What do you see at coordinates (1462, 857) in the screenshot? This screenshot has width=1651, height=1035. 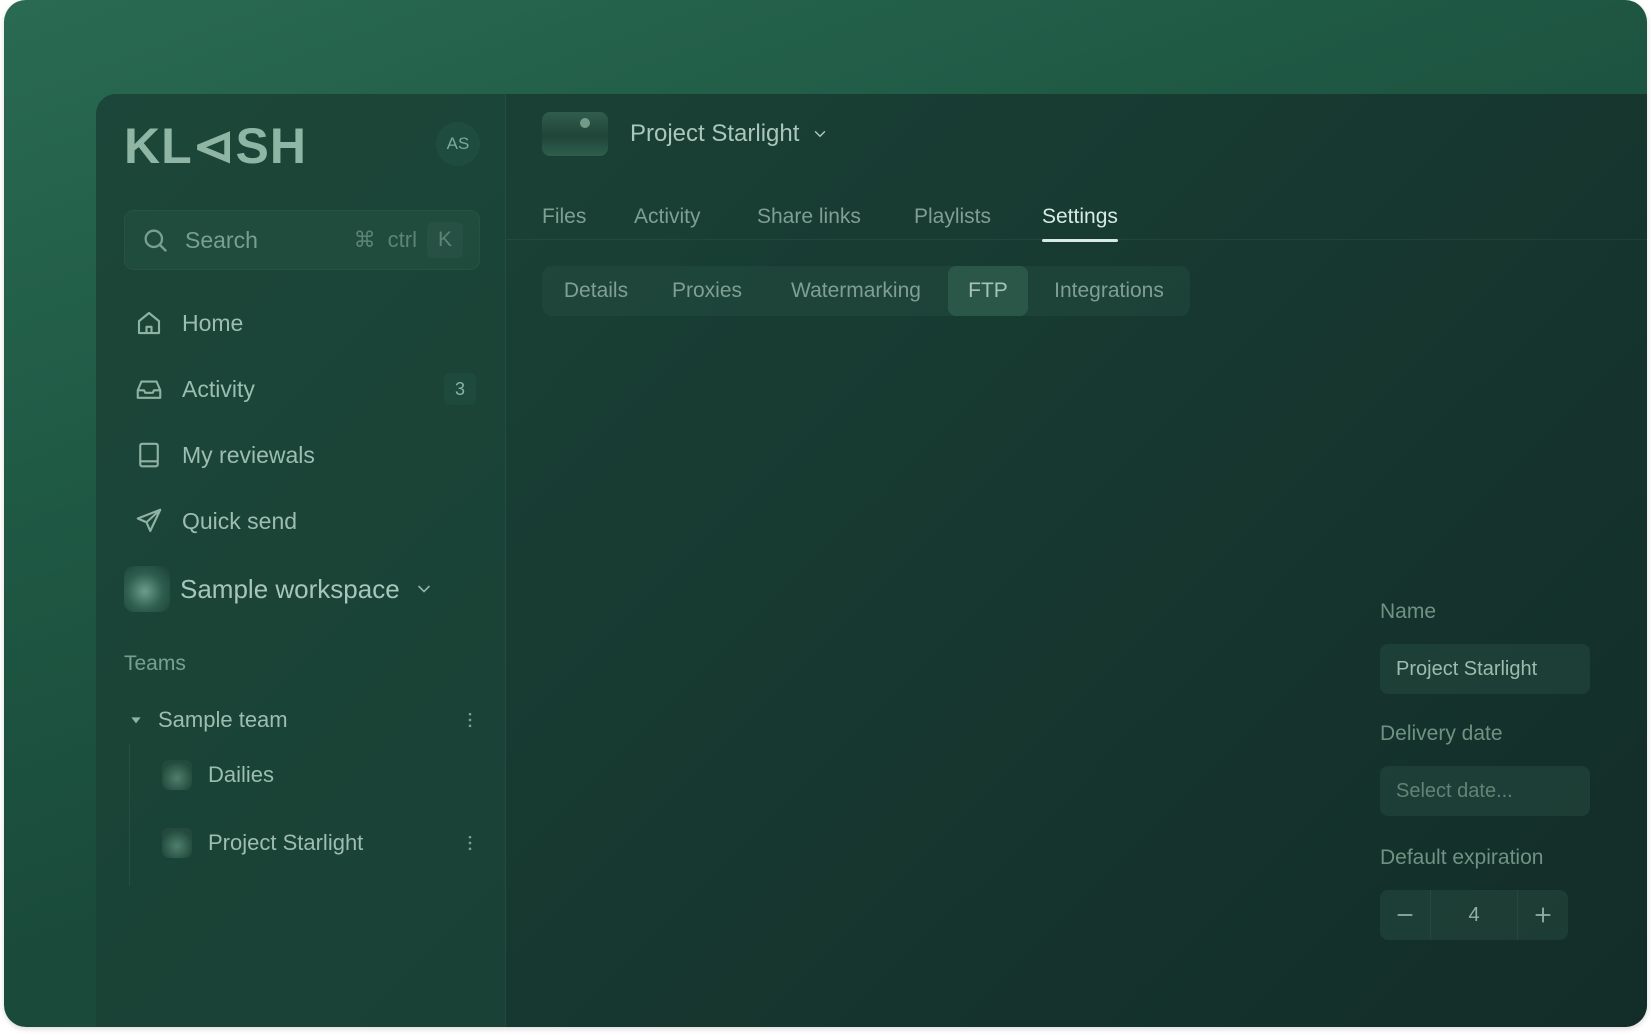 I see `default-expiration-label: Default expiration` at bounding box center [1462, 857].